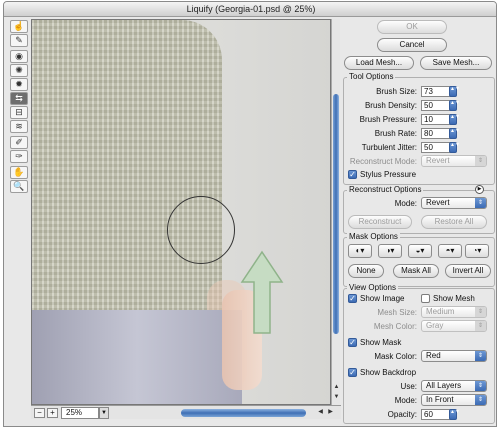 This screenshot has height=430, width=500. I want to click on horizontal-scroll-thumb, so click(243, 413).